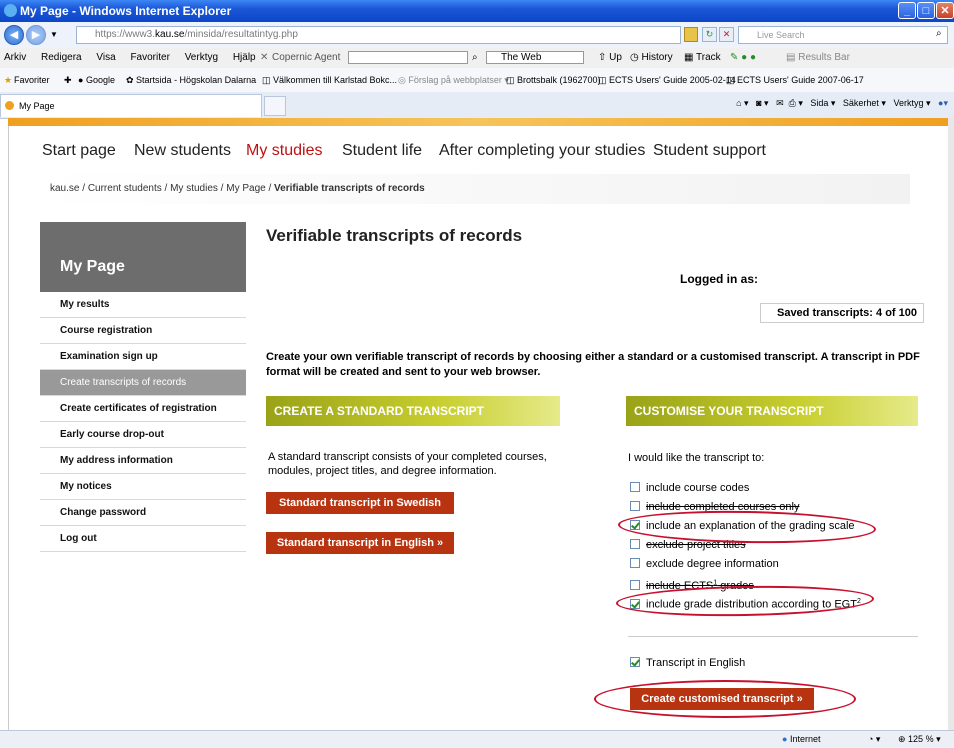 The width and height of the screenshot is (954, 748). Describe the element at coordinates (762, 103) in the screenshot. I see `feeds-icon: ◙ ▾` at that location.